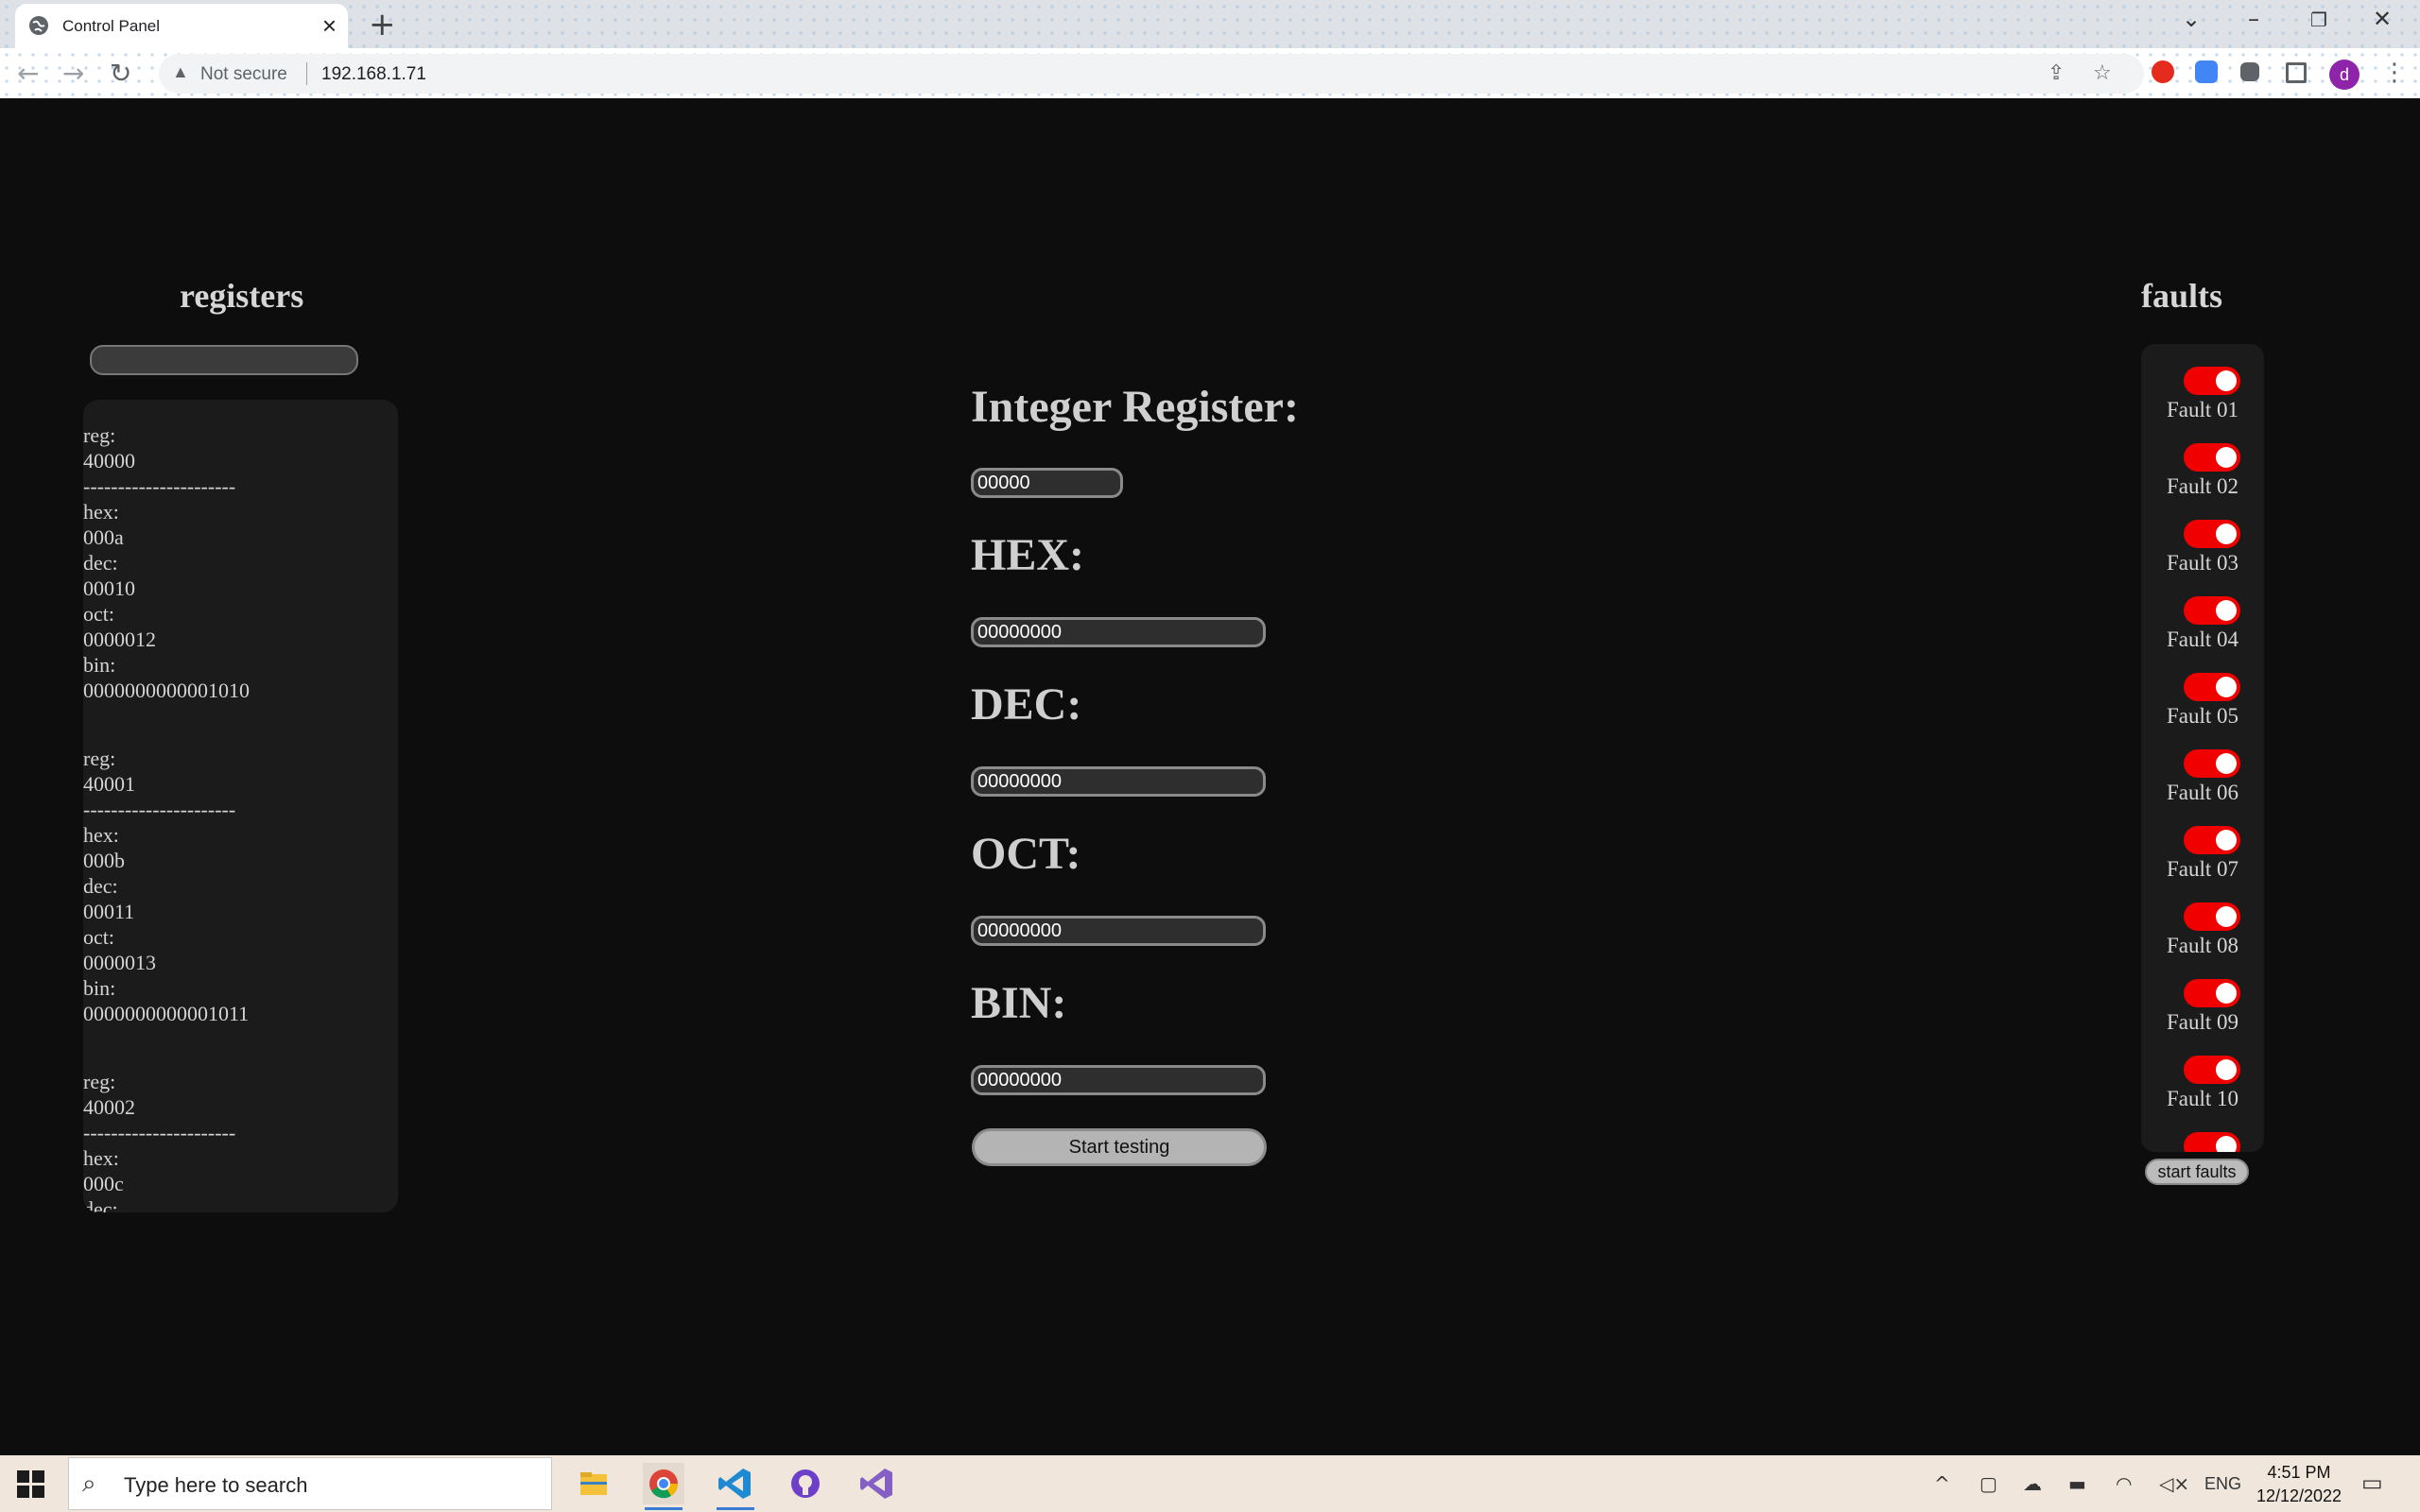  I want to click on taskbar-search-box: ⌕ Type here to search, so click(310, 1483).